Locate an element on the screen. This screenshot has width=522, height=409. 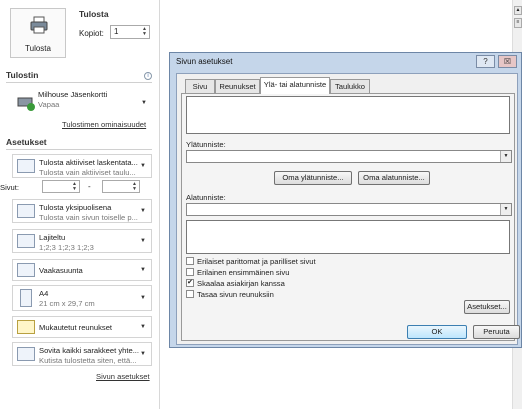
ok-button: OK is located at coordinates (437, 332).